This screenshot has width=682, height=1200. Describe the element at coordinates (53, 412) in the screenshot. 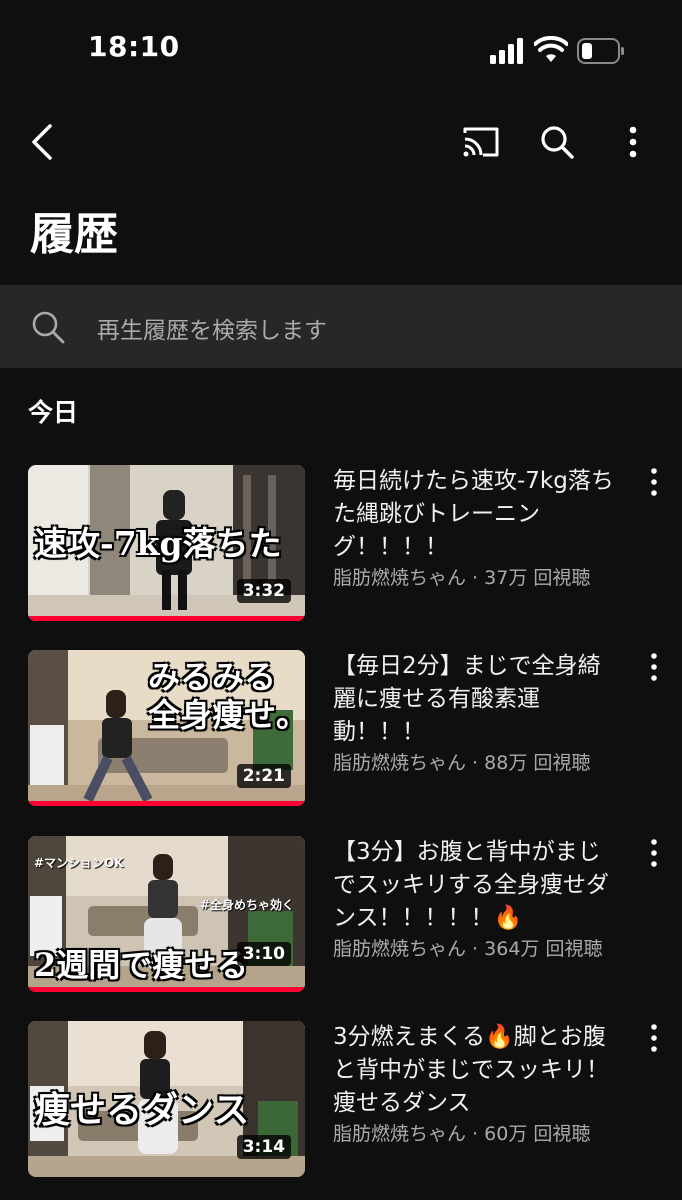

I see `section-title-today: 今日` at that location.